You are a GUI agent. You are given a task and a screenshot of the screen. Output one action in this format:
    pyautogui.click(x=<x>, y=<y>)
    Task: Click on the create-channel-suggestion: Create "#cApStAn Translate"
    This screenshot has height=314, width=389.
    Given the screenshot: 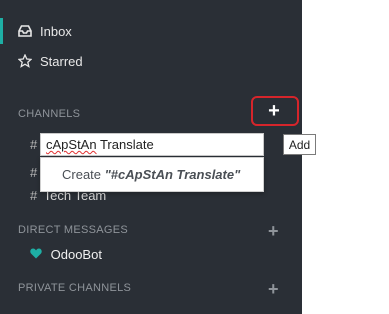 What is the action you would take?
    pyautogui.click(x=152, y=174)
    